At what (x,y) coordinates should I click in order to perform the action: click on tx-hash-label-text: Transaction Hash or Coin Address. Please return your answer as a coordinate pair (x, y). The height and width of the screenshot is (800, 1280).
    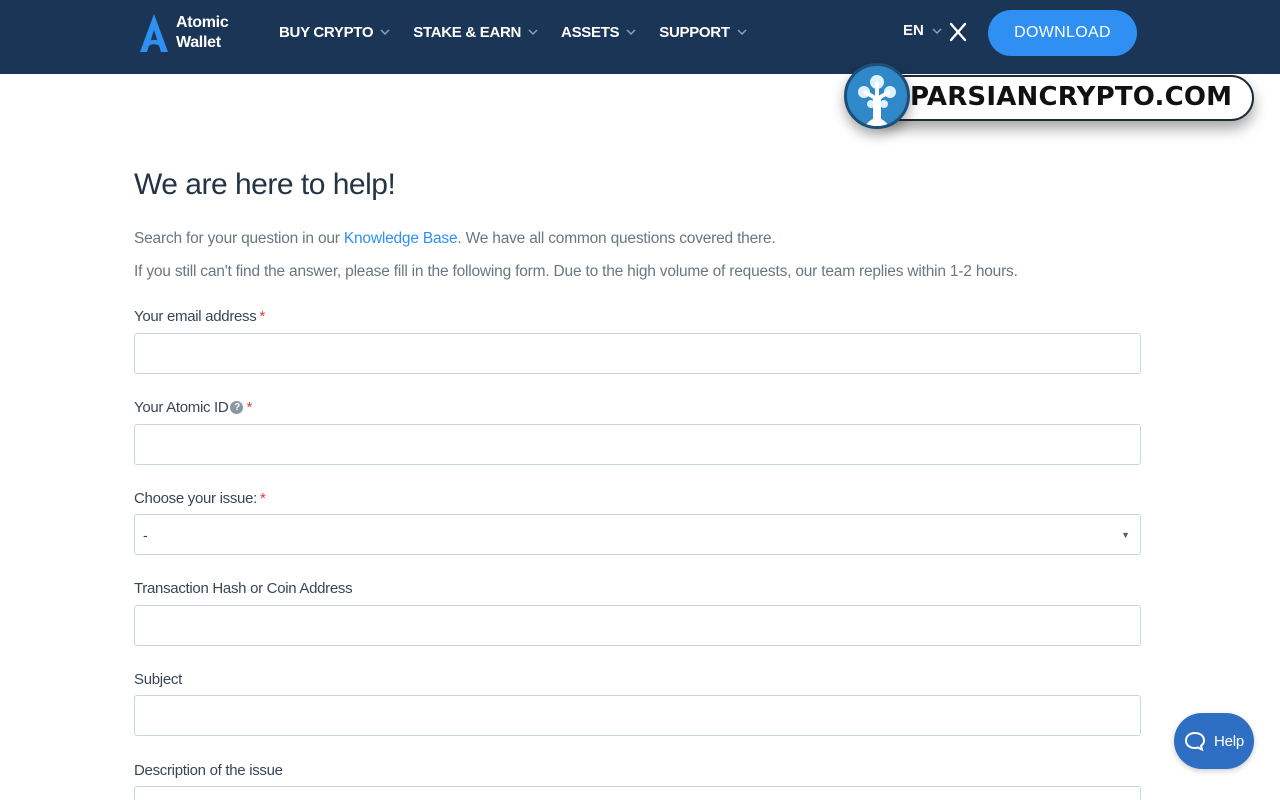
    Looking at the image, I should click on (243, 588).